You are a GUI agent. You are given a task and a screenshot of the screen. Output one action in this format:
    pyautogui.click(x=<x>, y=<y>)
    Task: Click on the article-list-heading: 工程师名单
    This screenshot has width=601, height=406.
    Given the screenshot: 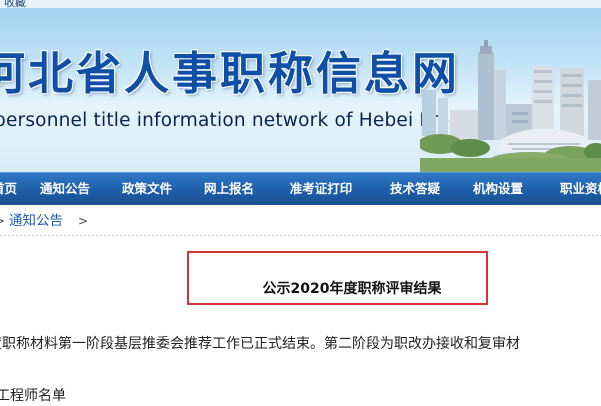 What is the action you would take?
    pyautogui.click(x=33, y=396)
    